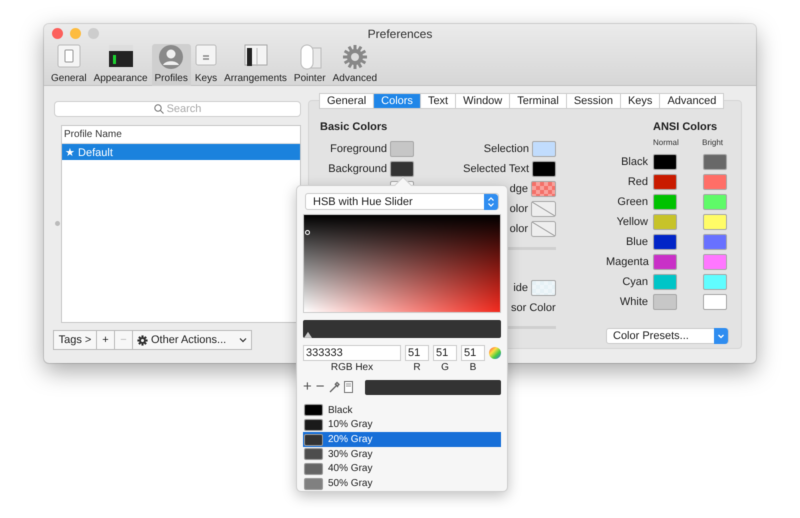 The image size is (800, 518). What do you see at coordinates (308, 335) in the screenshot?
I see `slider-thumb` at bounding box center [308, 335].